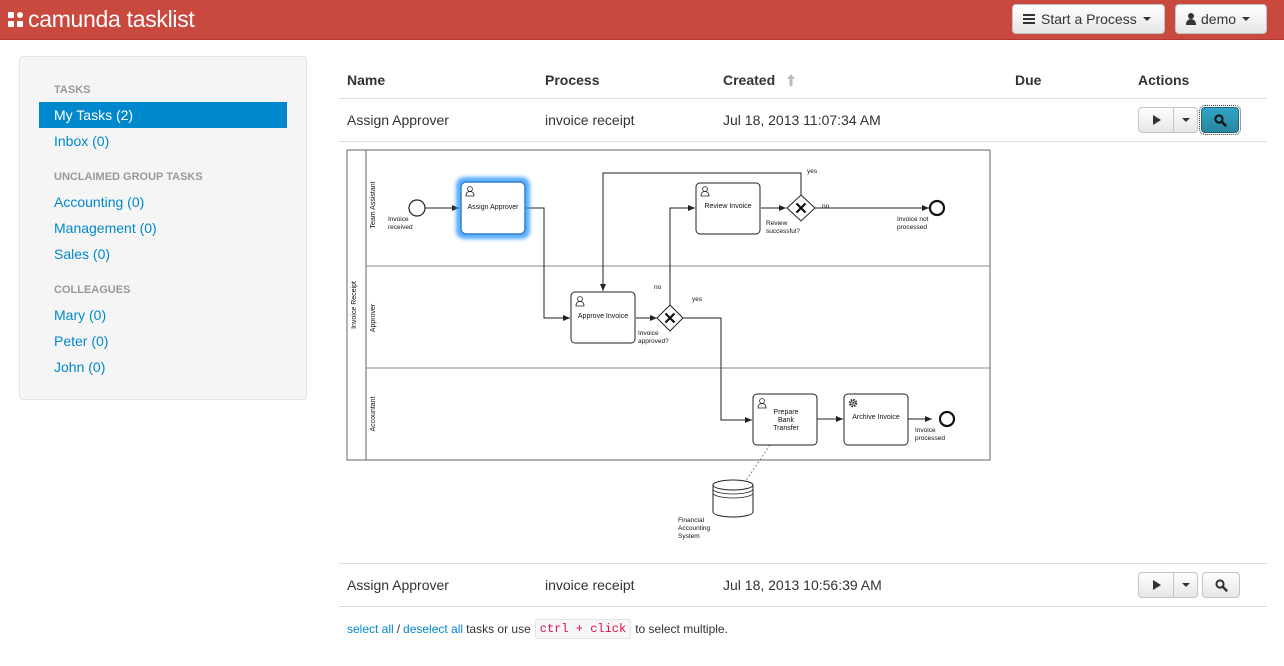 The image size is (1284, 666). What do you see at coordinates (777, 223) in the screenshot?
I see `gateway-review-label-1: Review` at bounding box center [777, 223].